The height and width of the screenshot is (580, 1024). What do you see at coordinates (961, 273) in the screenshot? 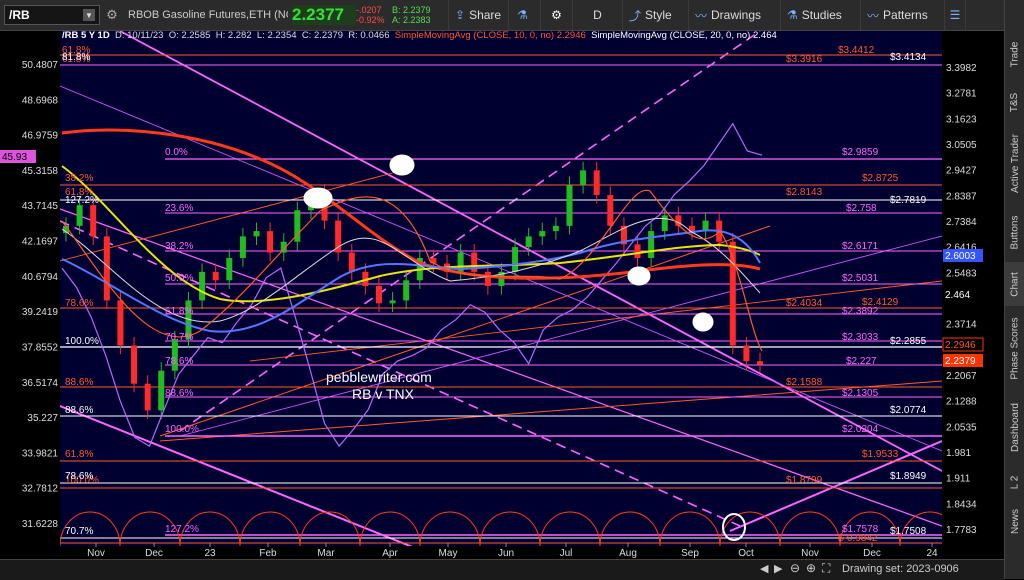
I see `right-axis-tick: 2.5483` at bounding box center [961, 273].